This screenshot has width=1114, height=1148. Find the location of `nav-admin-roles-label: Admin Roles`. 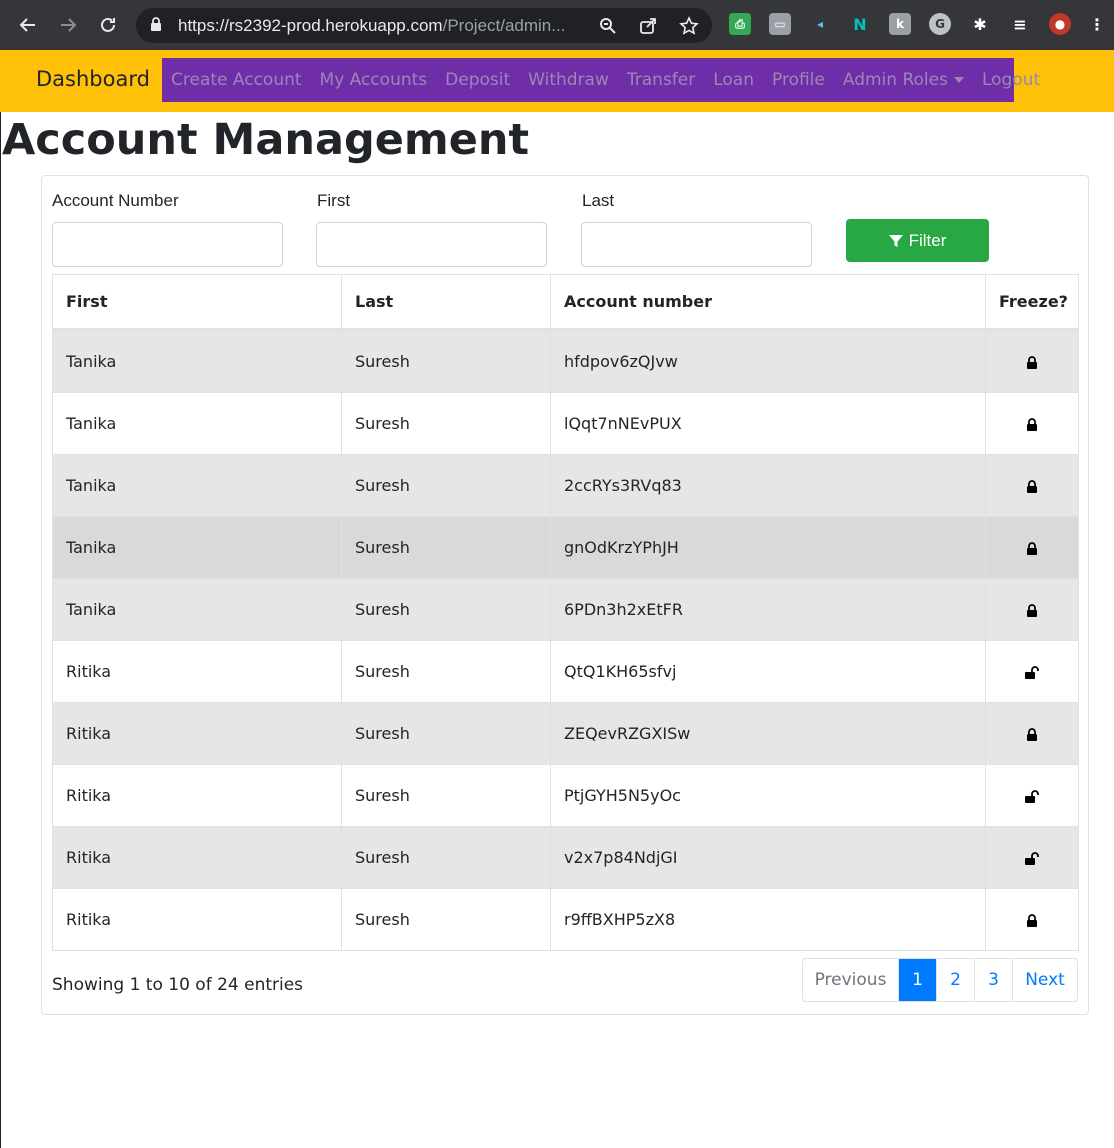

nav-admin-roles-label: Admin Roles is located at coordinates (895, 80).